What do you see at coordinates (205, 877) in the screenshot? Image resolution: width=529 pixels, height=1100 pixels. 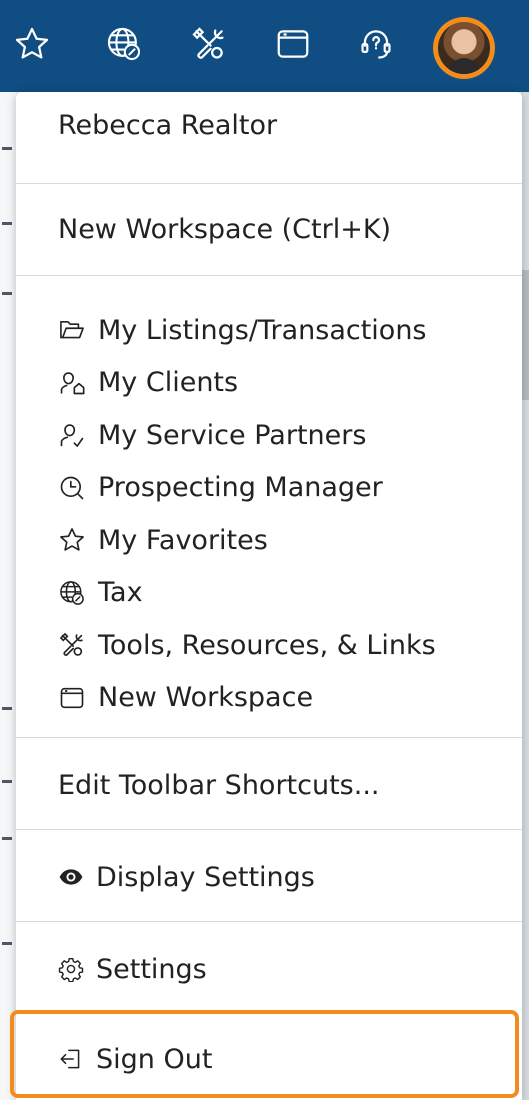 I see `display-settings-label: Display Settings` at bounding box center [205, 877].